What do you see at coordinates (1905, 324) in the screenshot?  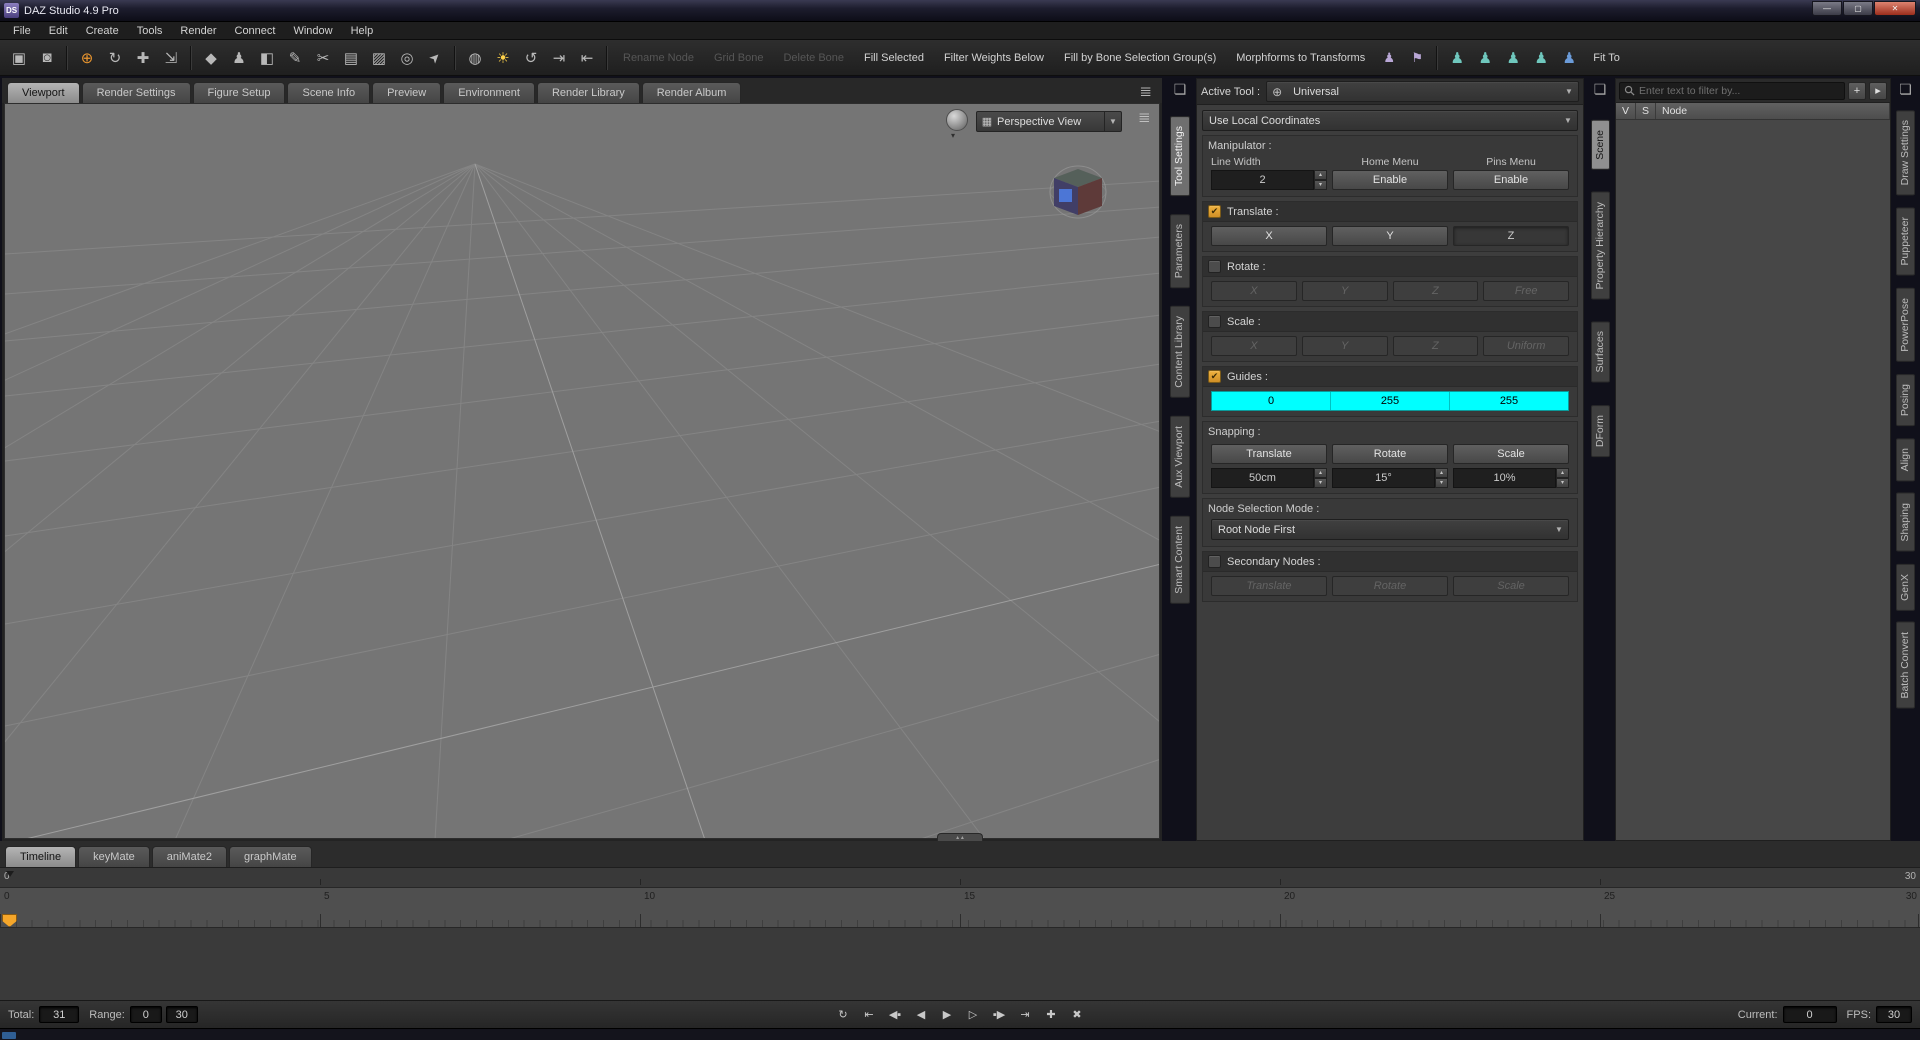 I see `dock-tab-powerpose: PowerPose` at bounding box center [1905, 324].